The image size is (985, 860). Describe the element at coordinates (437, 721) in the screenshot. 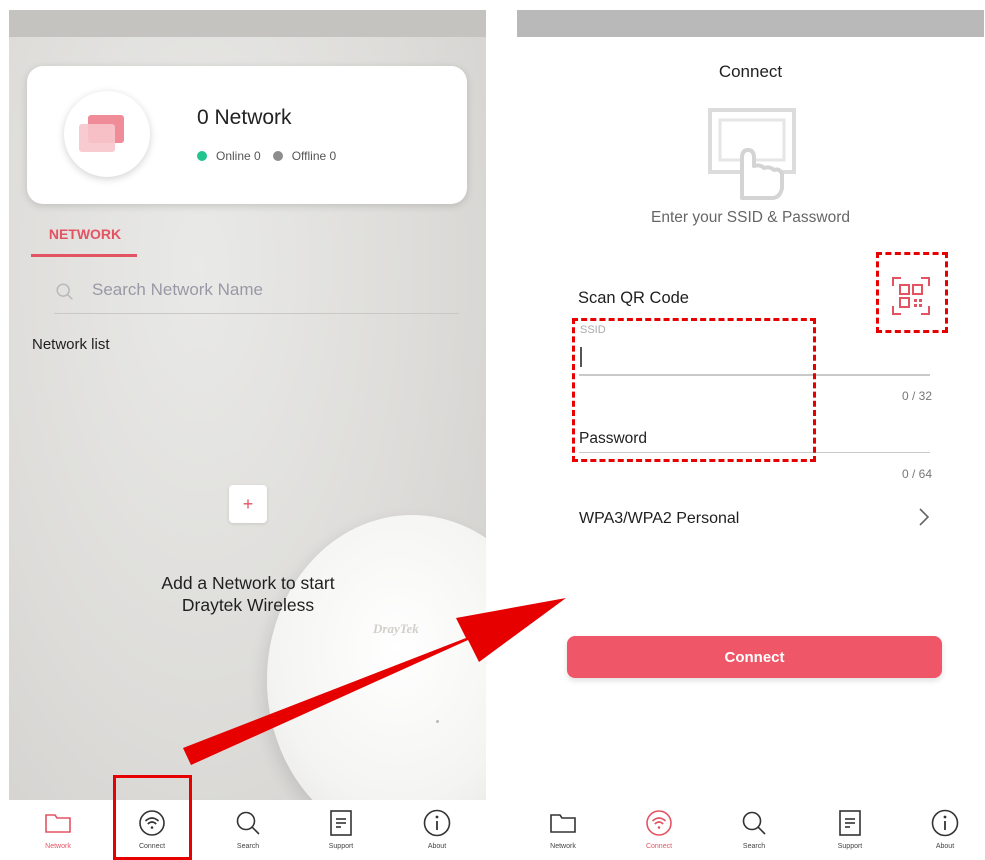

I see `router-led` at that location.